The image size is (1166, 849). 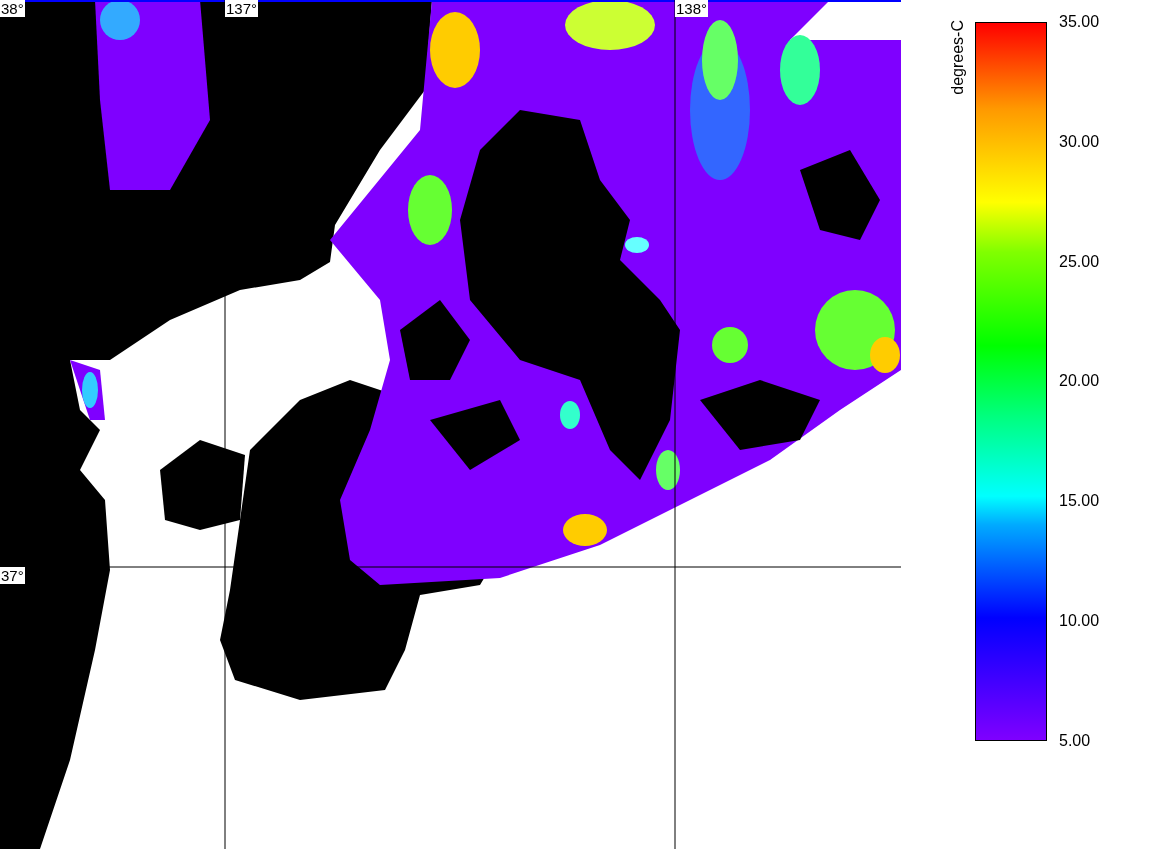 What do you see at coordinates (12, 575) in the screenshot?
I see `grid-label: 37°` at bounding box center [12, 575].